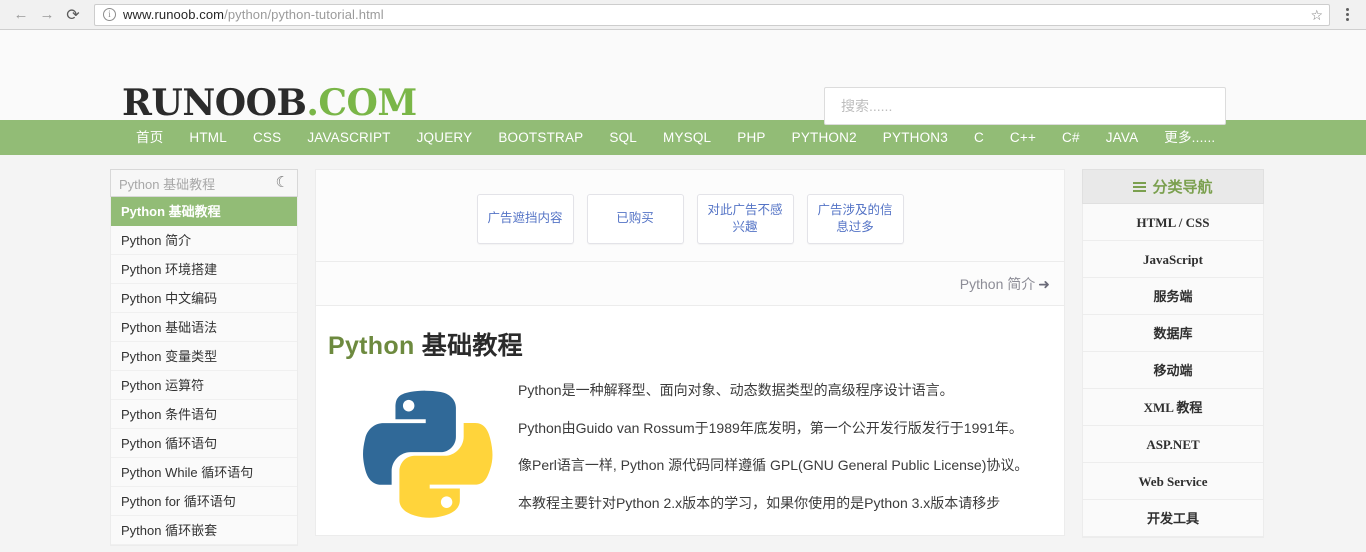 The width and height of the screenshot is (1366, 552). What do you see at coordinates (47, 15) in the screenshot?
I see `forward-icon: →` at bounding box center [47, 15].